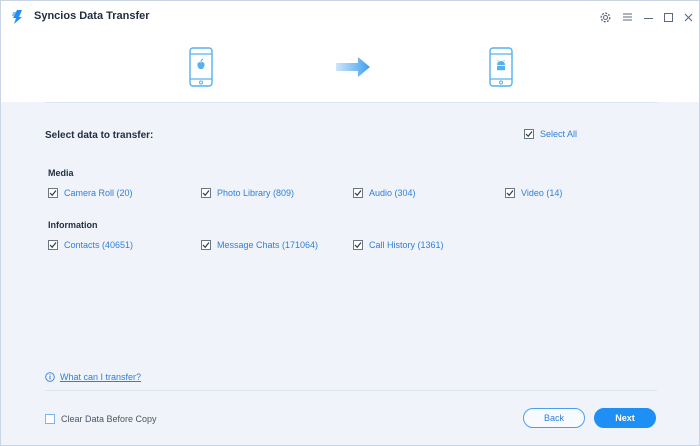 This screenshot has height=446, width=700. Describe the element at coordinates (17, 17) in the screenshot. I see `syncios-logo-icon` at that location.